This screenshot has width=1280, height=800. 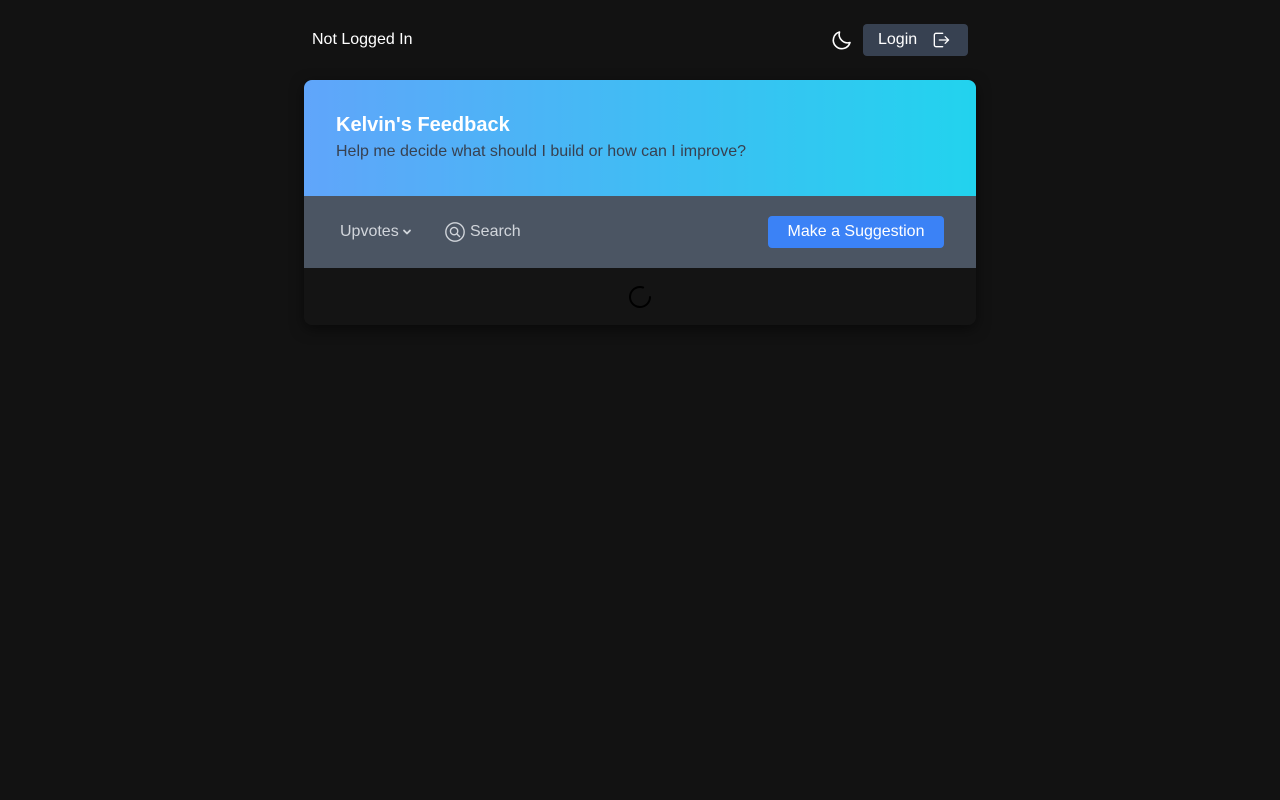 What do you see at coordinates (406, 232) in the screenshot?
I see `chevron-down-icon` at bounding box center [406, 232].